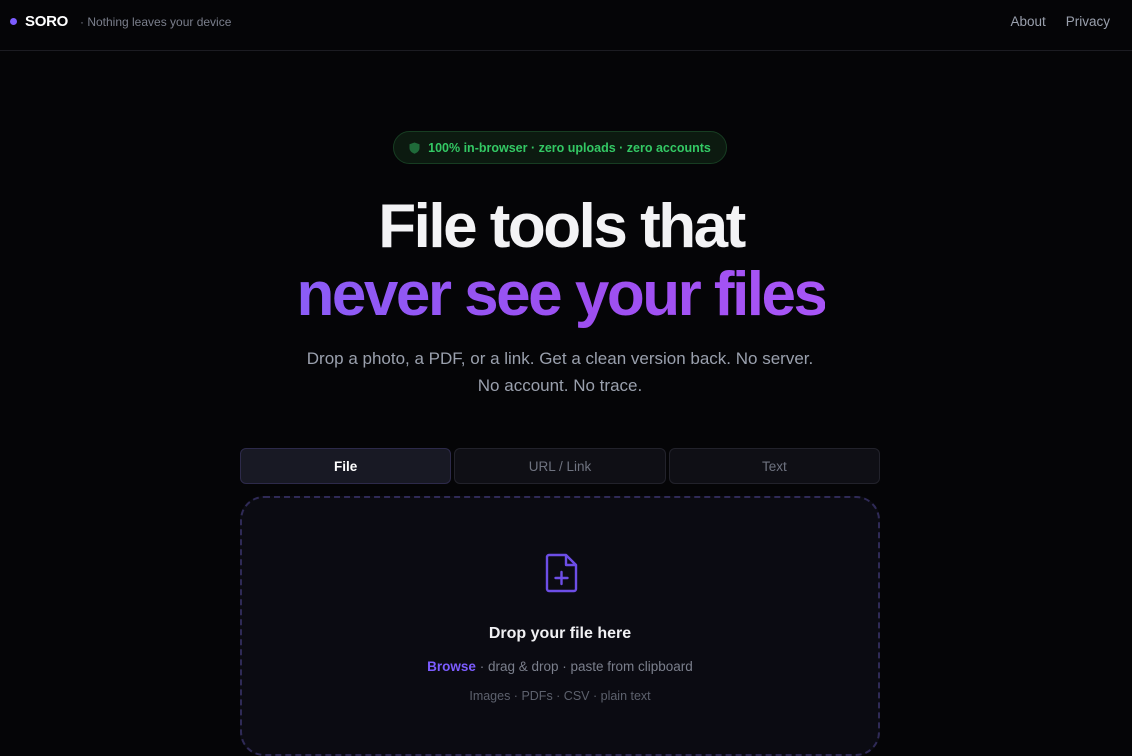 The height and width of the screenshot is (756, 1132). I want to click on shield-icon, so click(414, 148).